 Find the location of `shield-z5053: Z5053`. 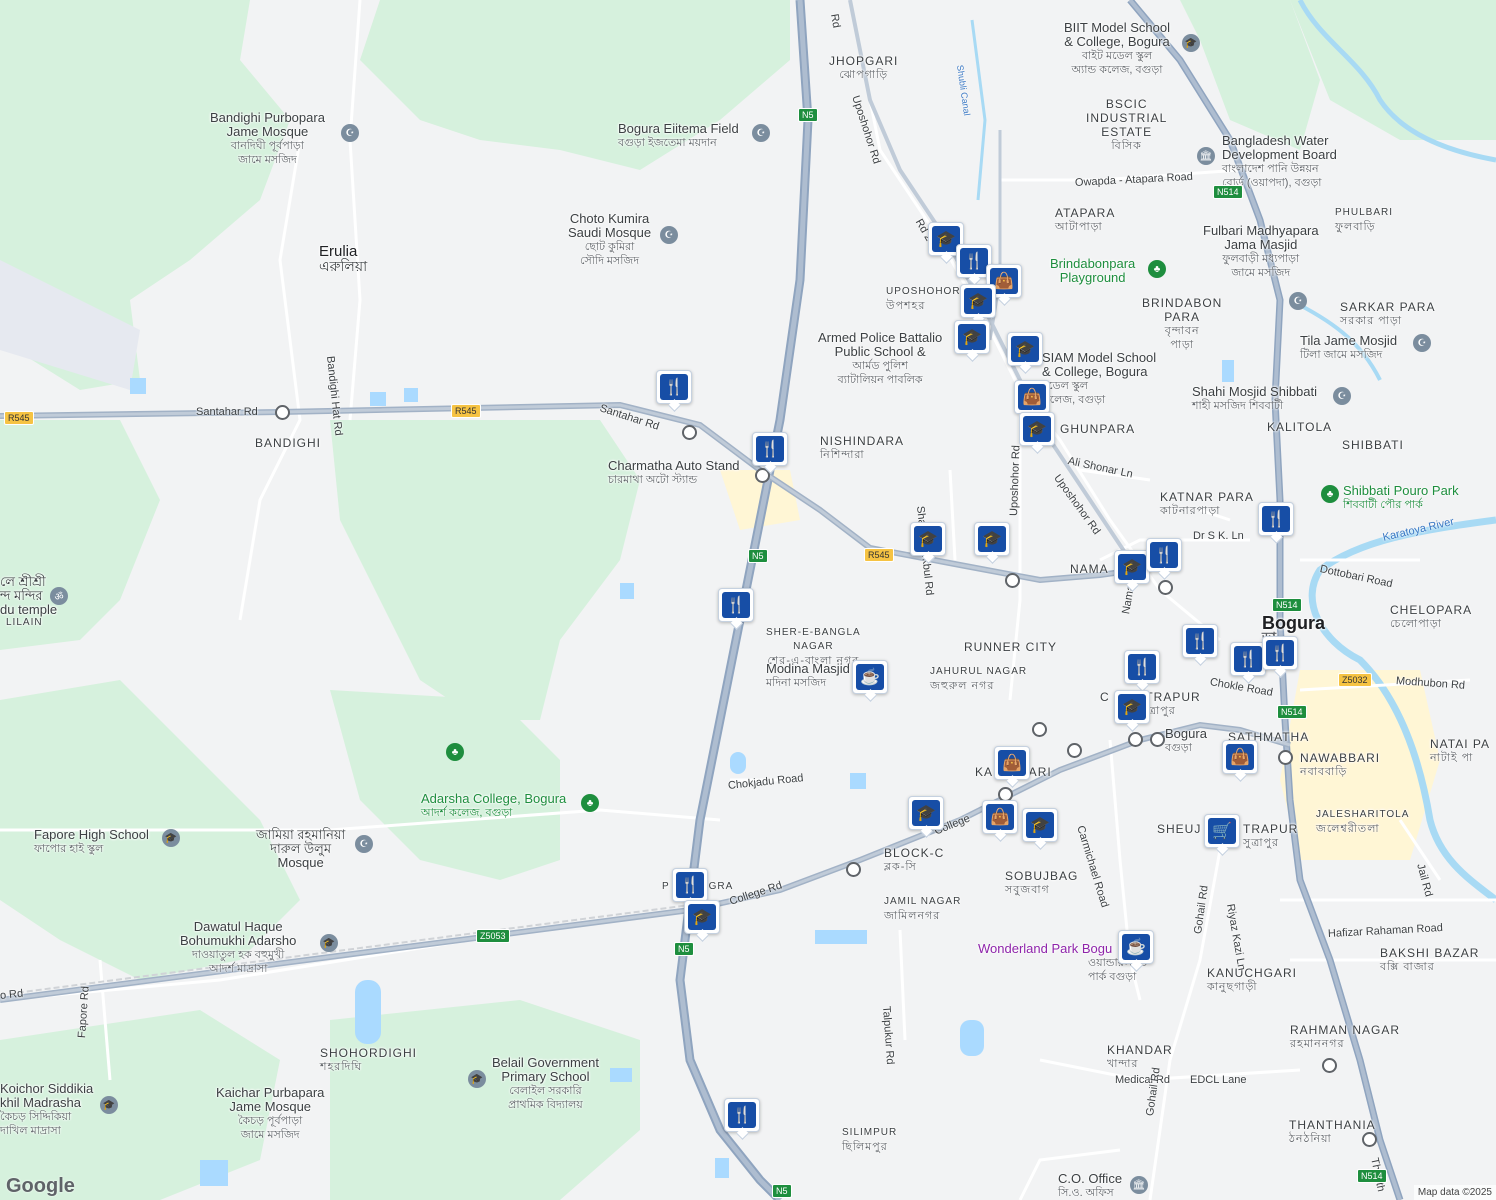

shield-z5053: Z5053 is located at coordinates (493, 936).